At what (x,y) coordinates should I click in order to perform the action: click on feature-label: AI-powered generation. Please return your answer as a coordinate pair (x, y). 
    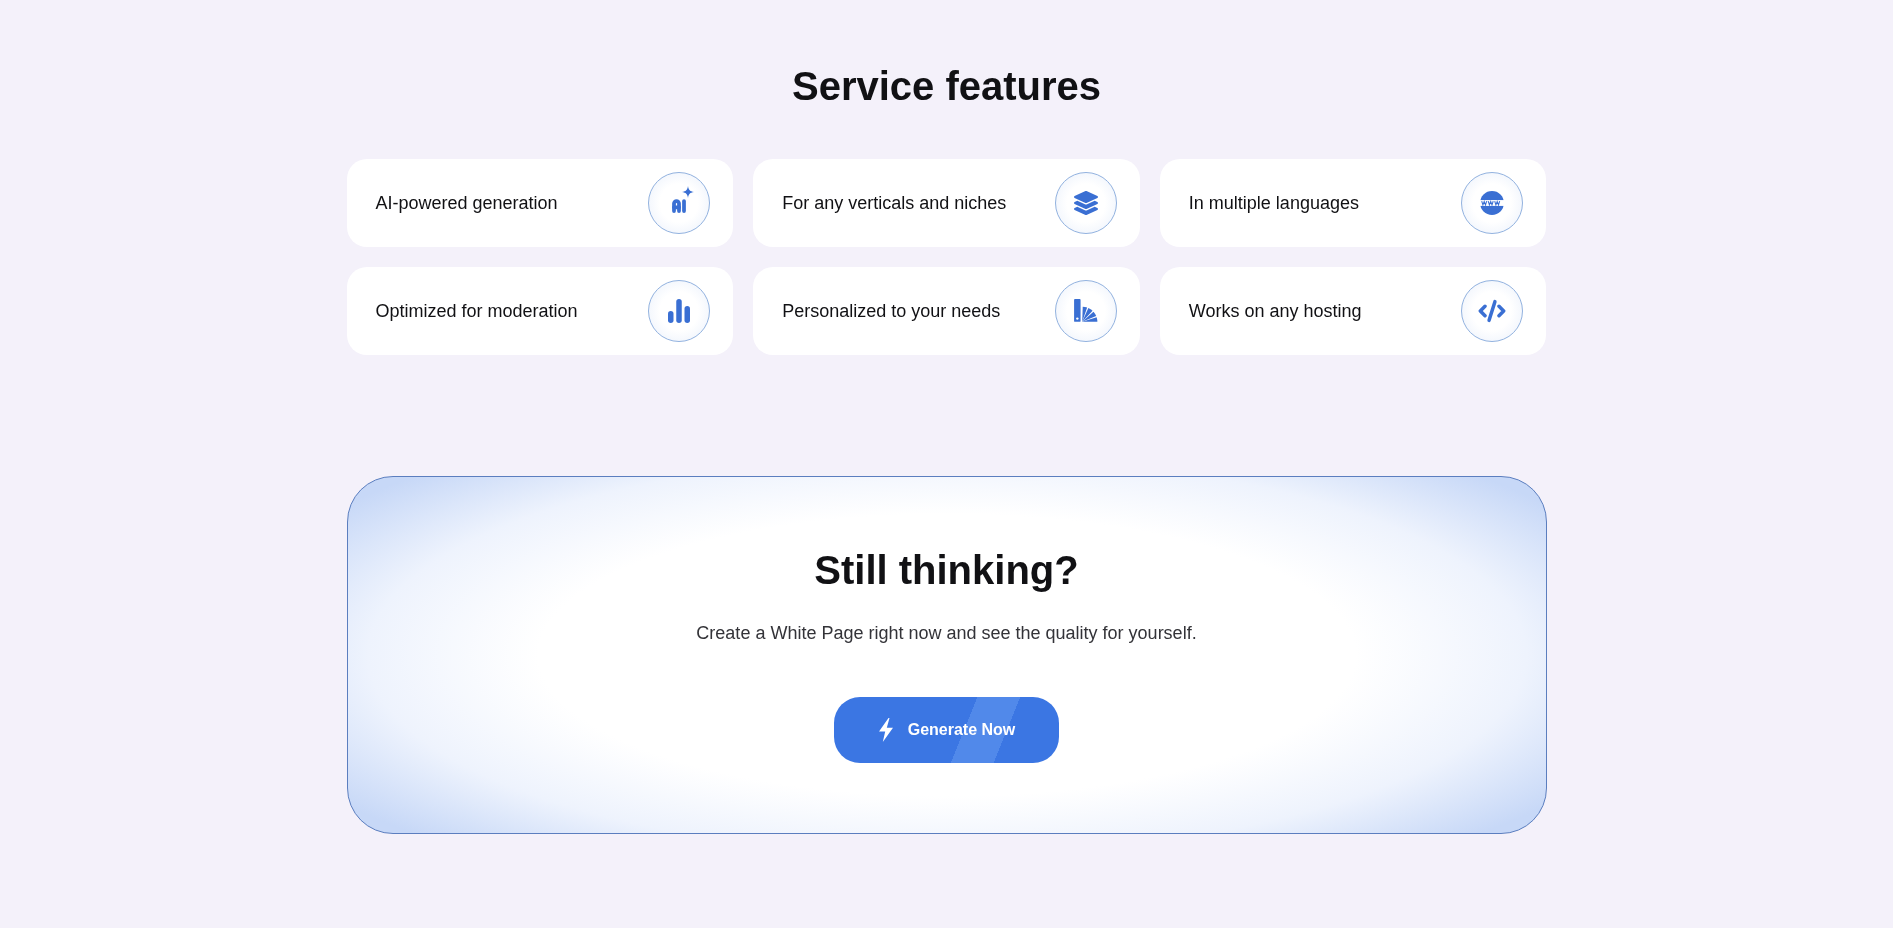
    Looking at the image, I should click on (466, 203).